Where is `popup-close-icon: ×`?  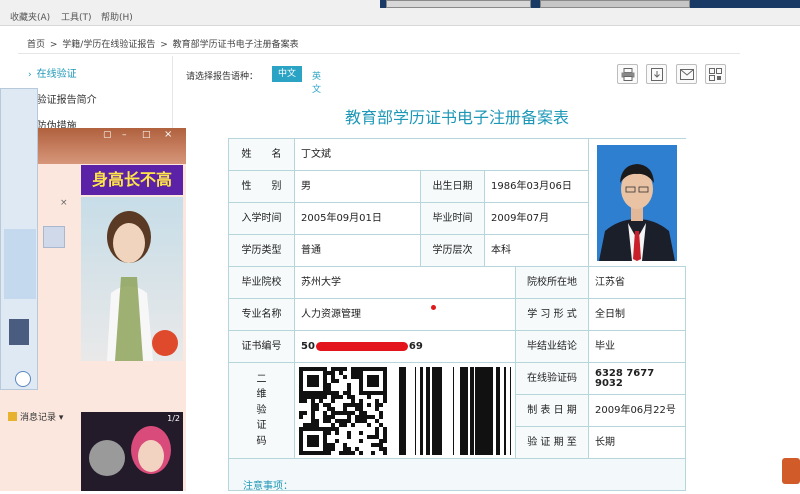
popup-close-icon: × is located at coordinates (168, 134).